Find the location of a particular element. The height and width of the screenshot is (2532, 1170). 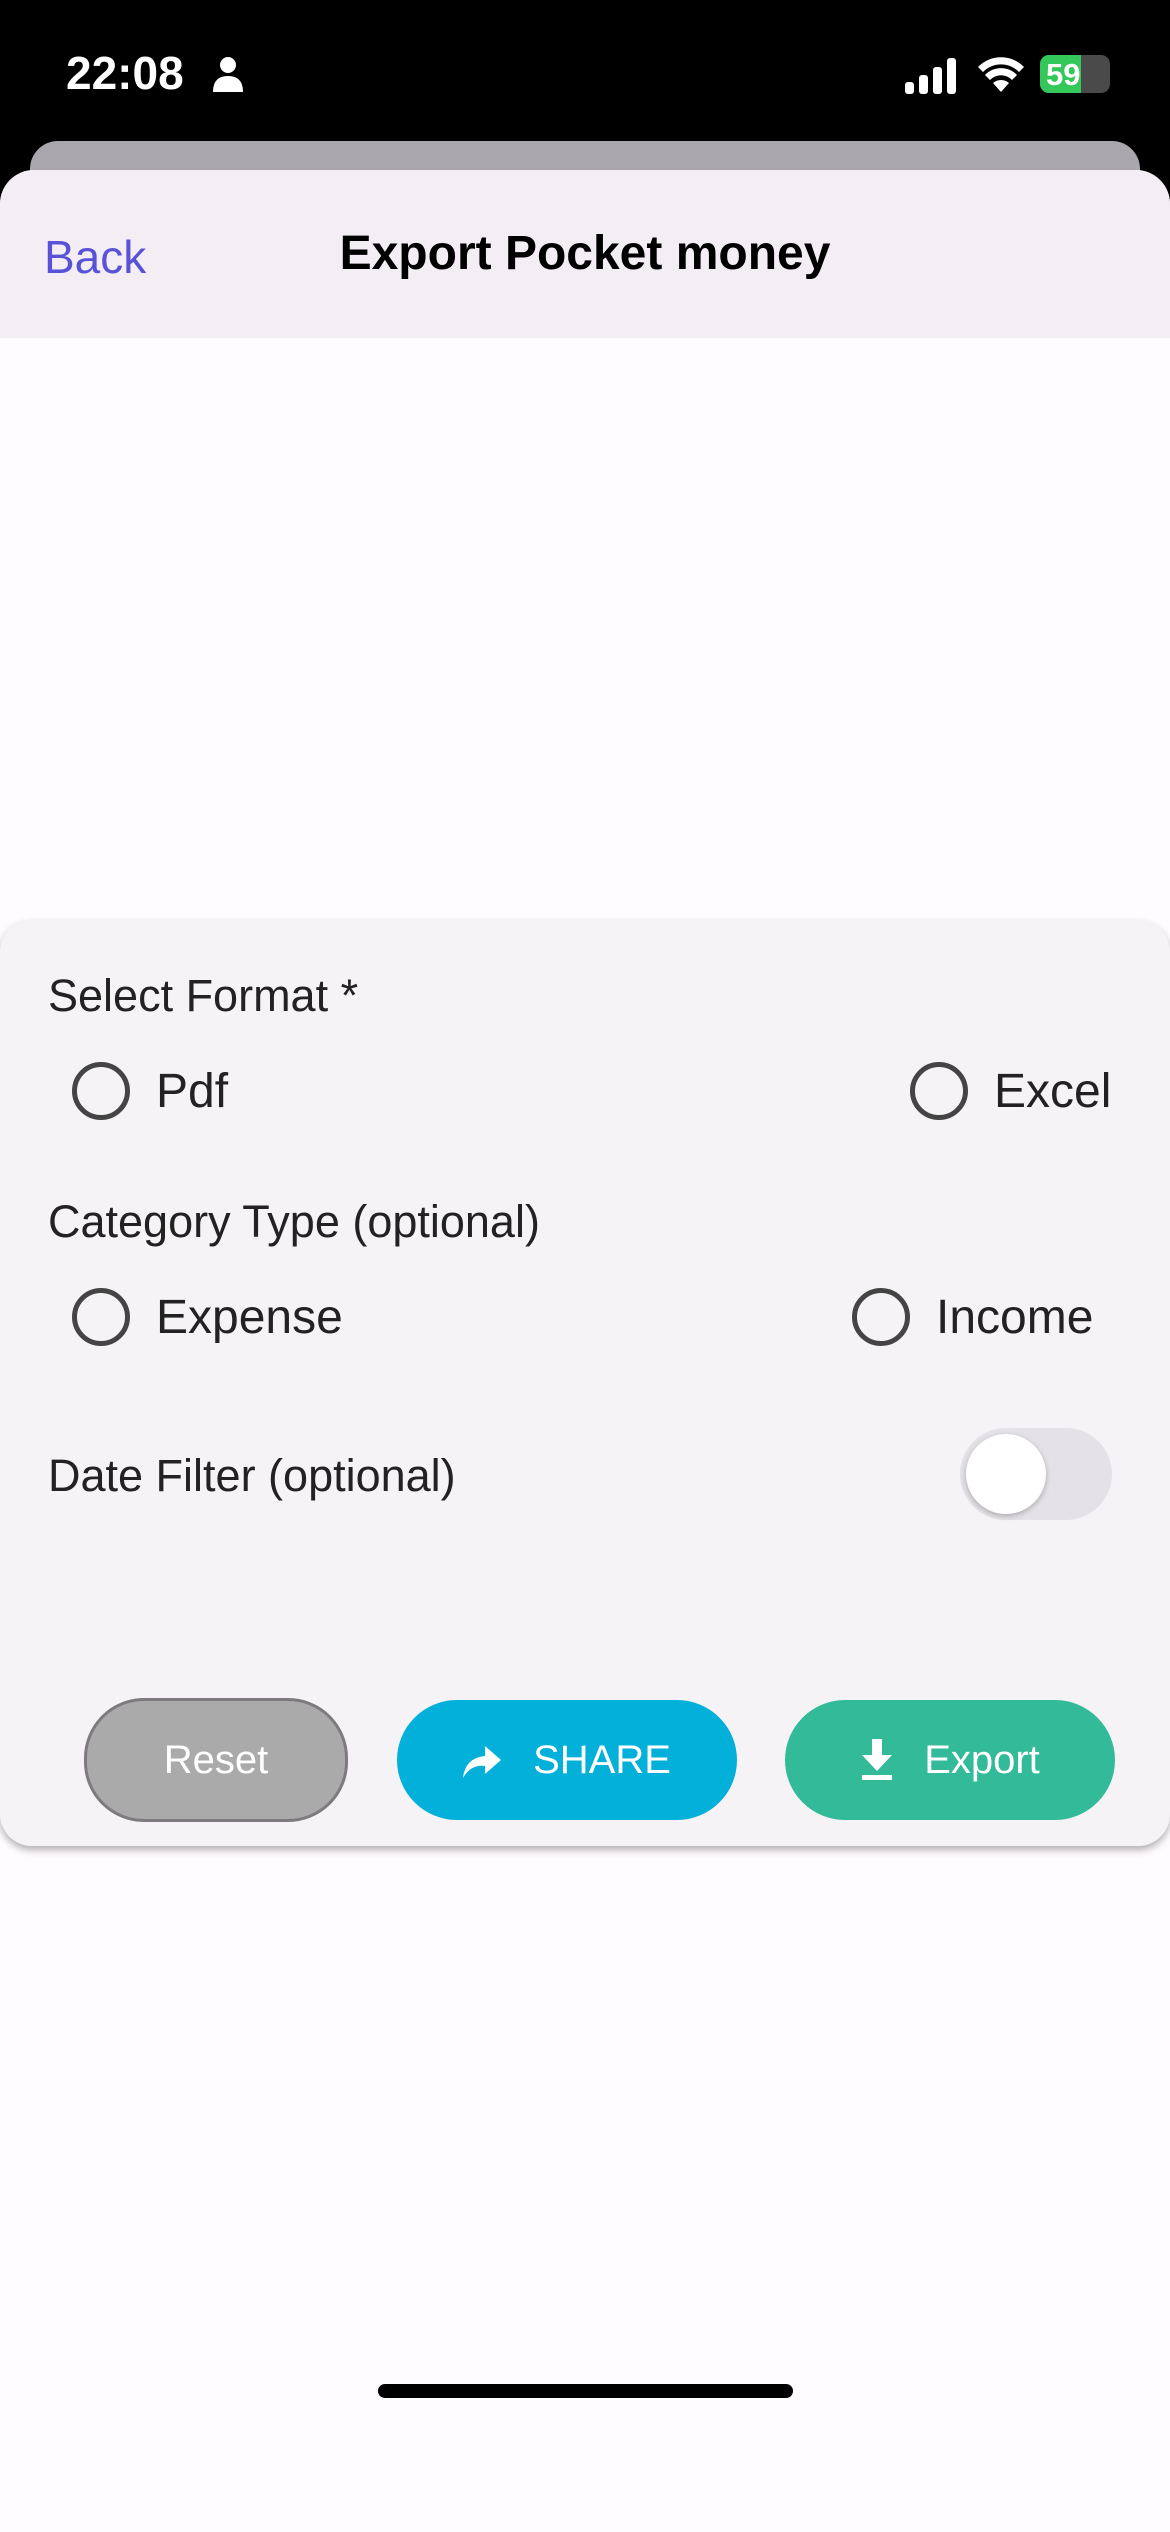

format-label: Select Format * is located at coordinates (203, 995).